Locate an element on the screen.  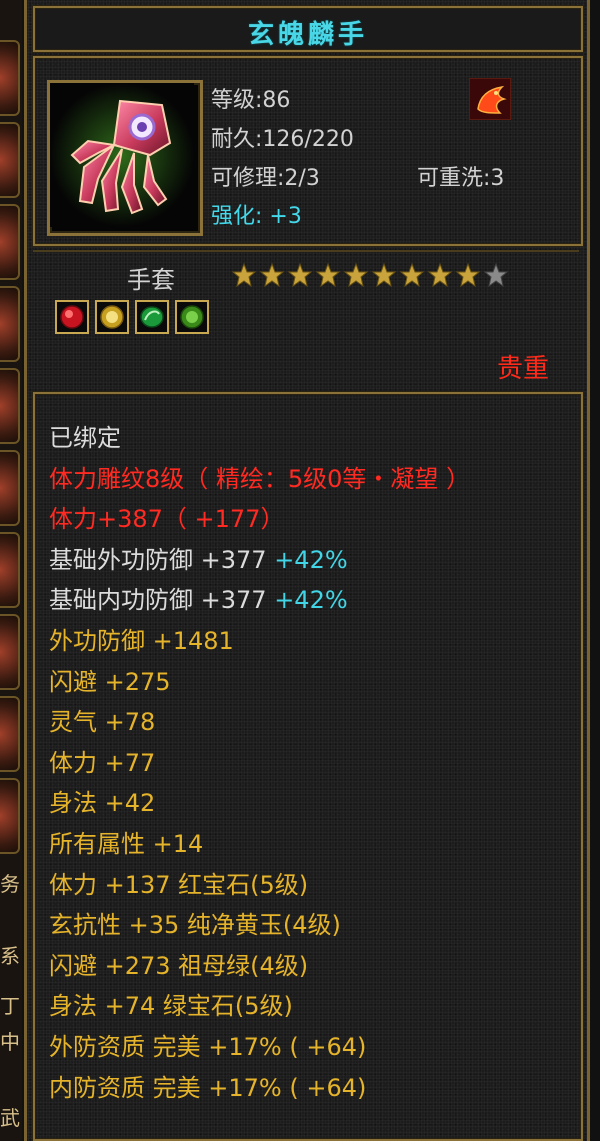
attribute-line: 体力+387（ +177） is located at coordinates (259, 519).